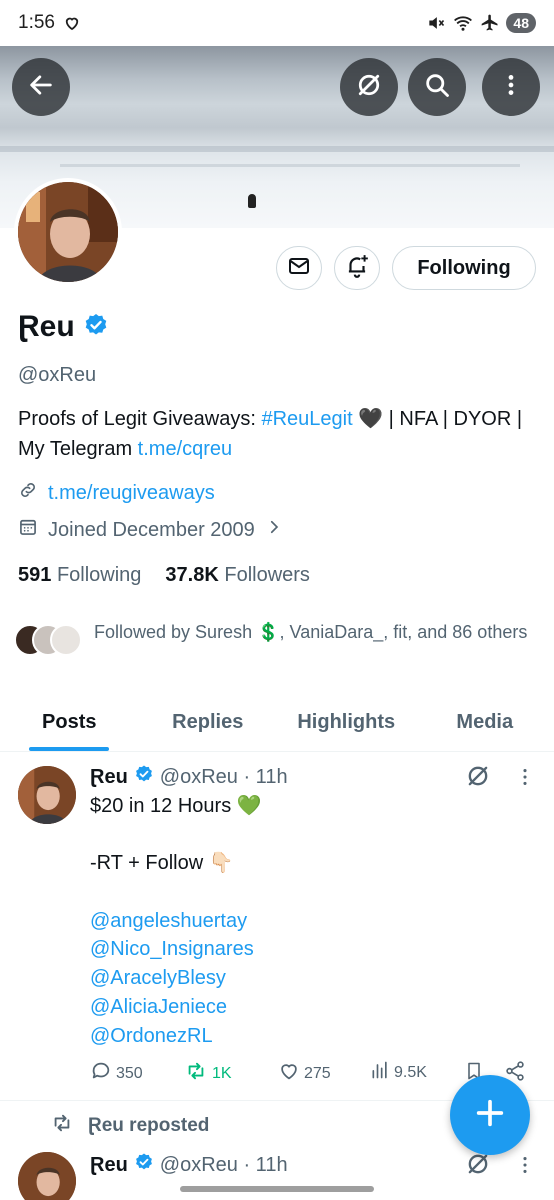  What do you see at coordinates (46, 326) in the screenshot?
I see `profile-name: Ɽeu` at bounding box center [46, 326].